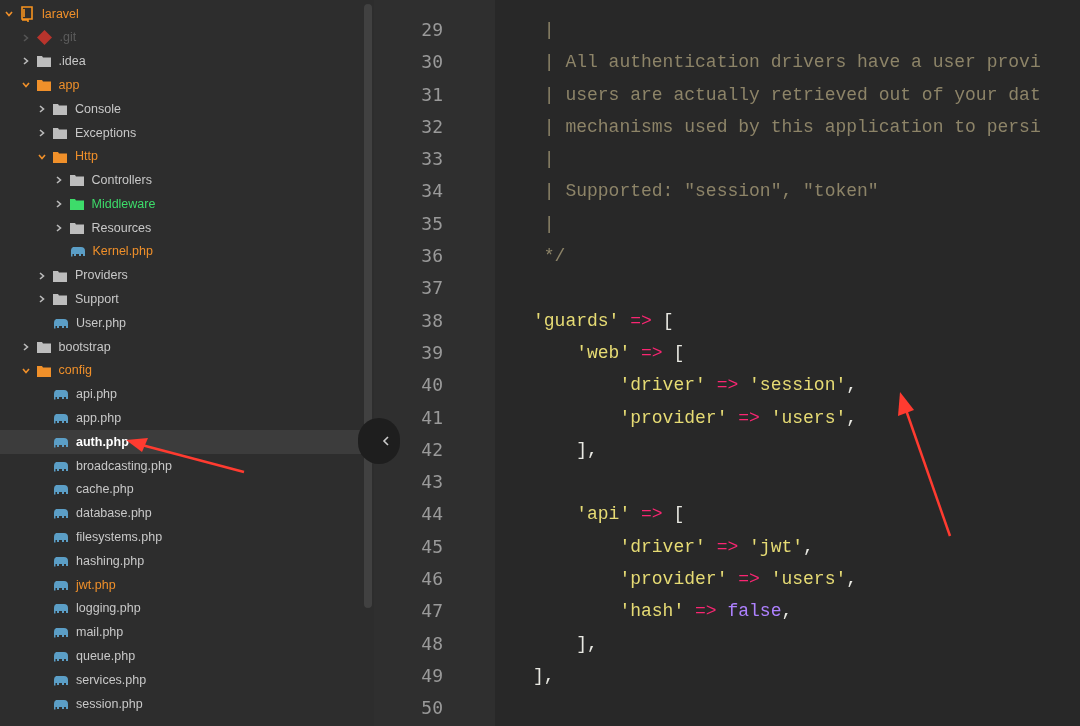 This screenshot has height=726, width=1080. What do you see at coordinates (705, 611) in the screenshot?
I see `code-line: 'hash' => false,` at bounding box center [705, 611].